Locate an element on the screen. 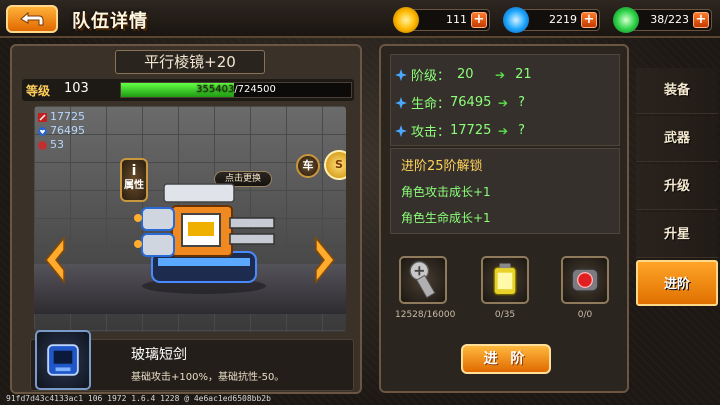 This screenshot has height=405, width=720. unlock-title: 进阶25阶解锁 is located at coordinates (442, 166).